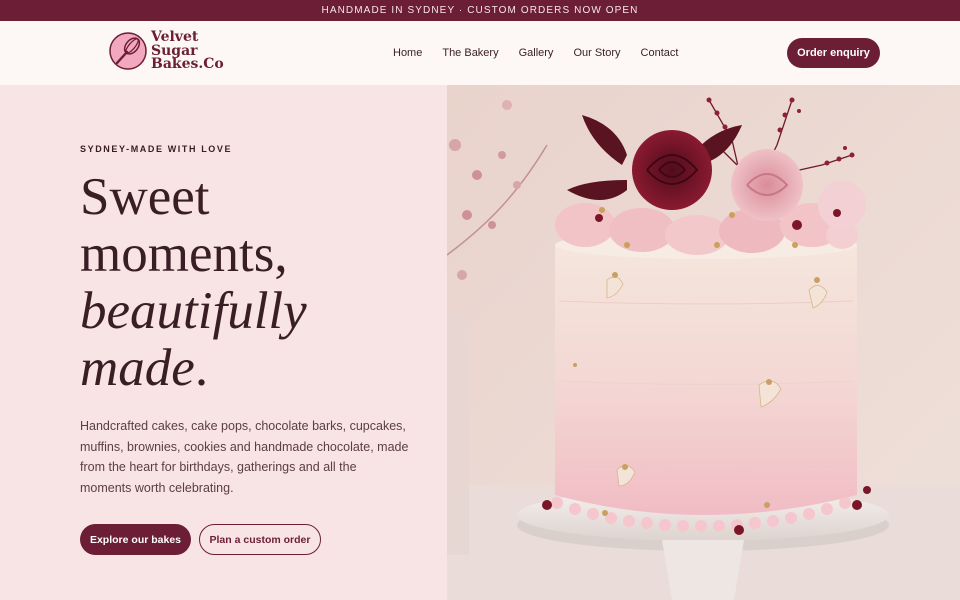 The image size is (960, 600). What do you see at coordinates (596, 53) in the screenshot?
I see `nav-item-our-story: Our Story` at bounding box center [596, 53].